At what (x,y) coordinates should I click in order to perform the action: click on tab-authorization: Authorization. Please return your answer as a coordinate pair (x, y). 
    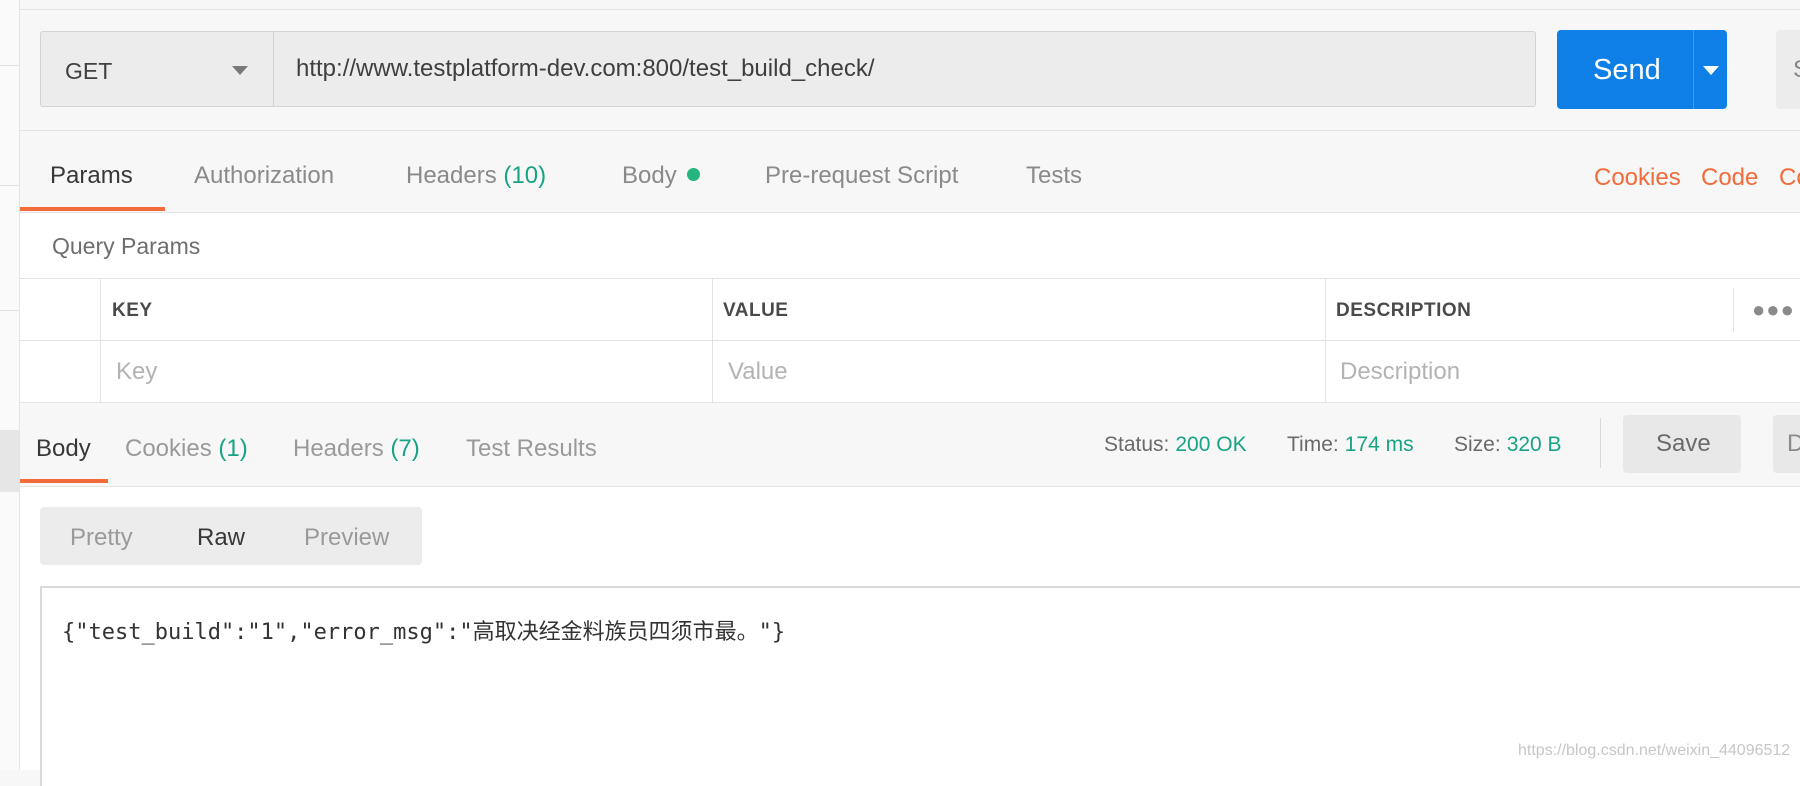
    Looking at the image, I should click on (264, 176).